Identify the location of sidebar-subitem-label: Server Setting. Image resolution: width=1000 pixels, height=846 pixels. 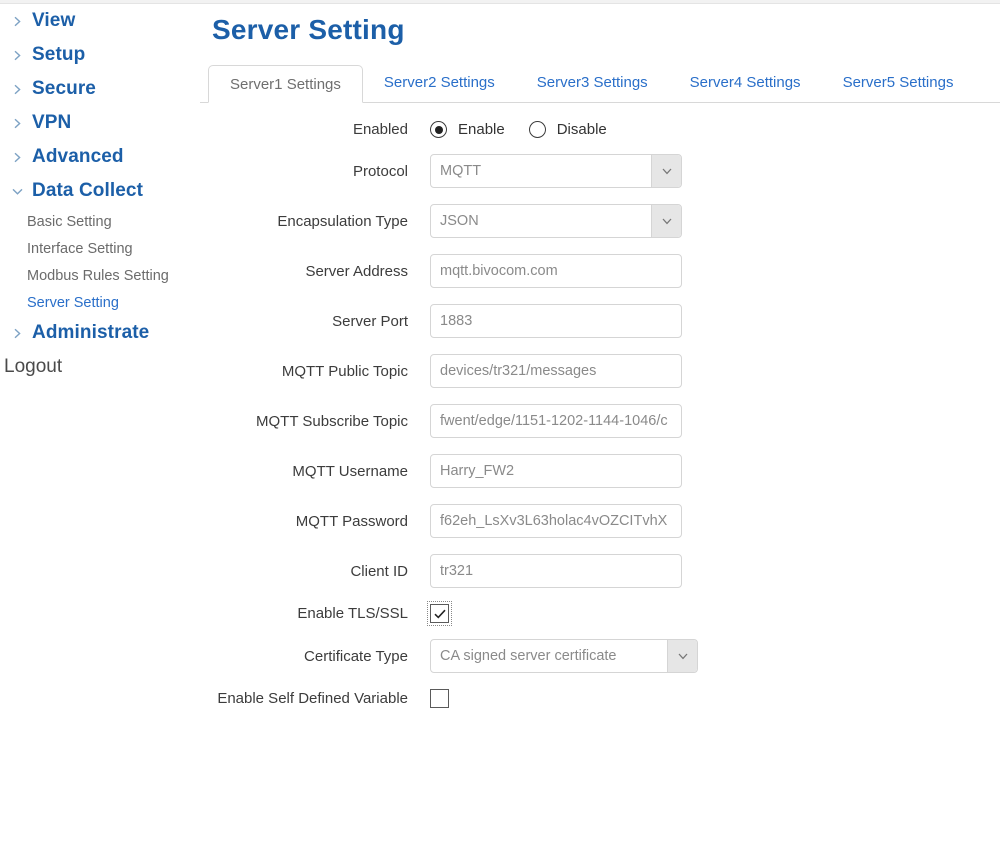
(73, 302).